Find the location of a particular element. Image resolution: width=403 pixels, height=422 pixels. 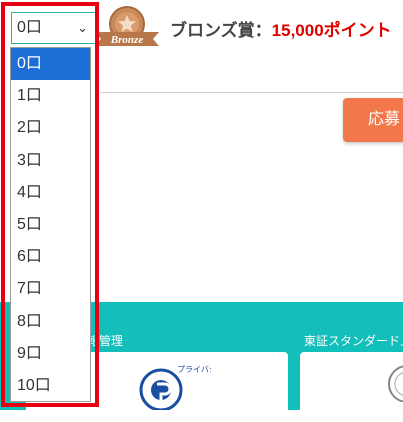

apply-button: 応募 is located at coordinates (373, 120).